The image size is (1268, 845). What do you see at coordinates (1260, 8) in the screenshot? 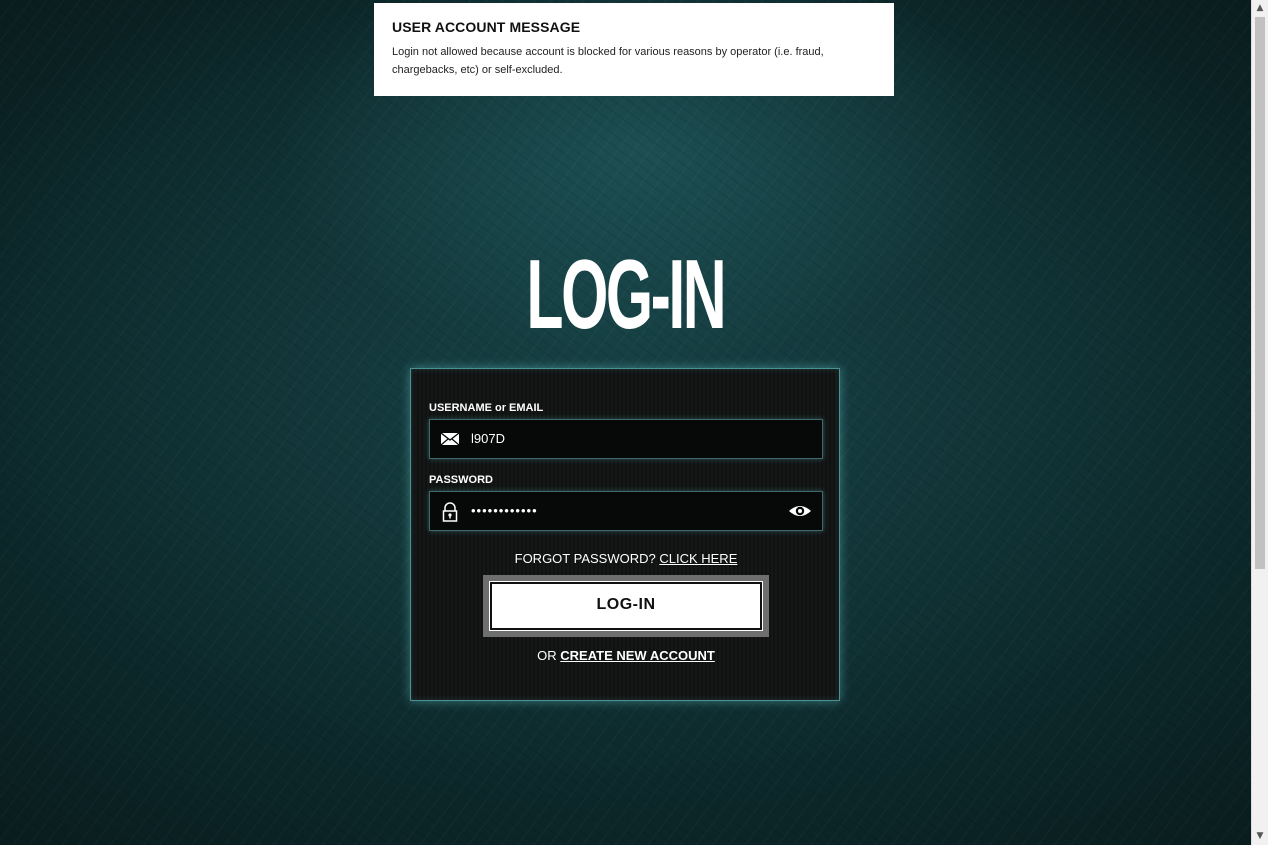
I see `scroll-up-icon: ▲` at bounding box center [1260, 8].